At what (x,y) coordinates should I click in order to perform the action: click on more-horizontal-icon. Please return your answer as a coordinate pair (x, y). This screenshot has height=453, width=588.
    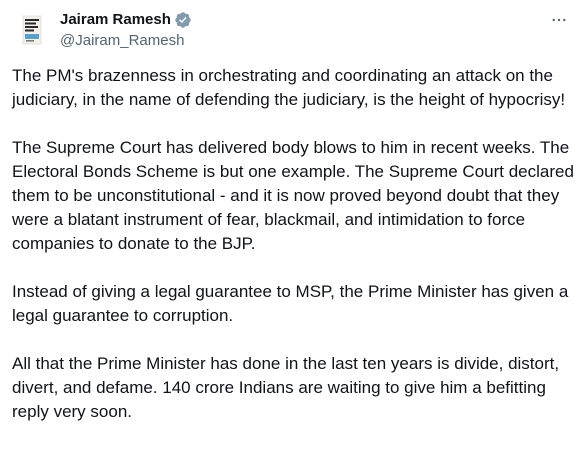
    Looking at the image, I should click on (559, 20).